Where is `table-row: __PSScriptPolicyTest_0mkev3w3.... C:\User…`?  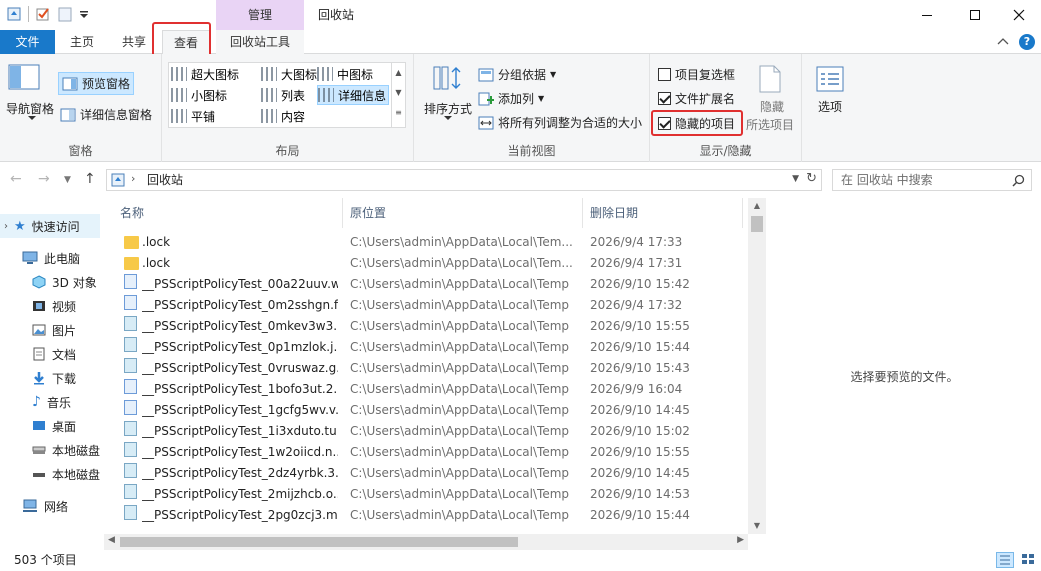
table-row: __PSScriptPolicyTest_0mkev3w3.... C:\User… is located at coordinates (426, 326).